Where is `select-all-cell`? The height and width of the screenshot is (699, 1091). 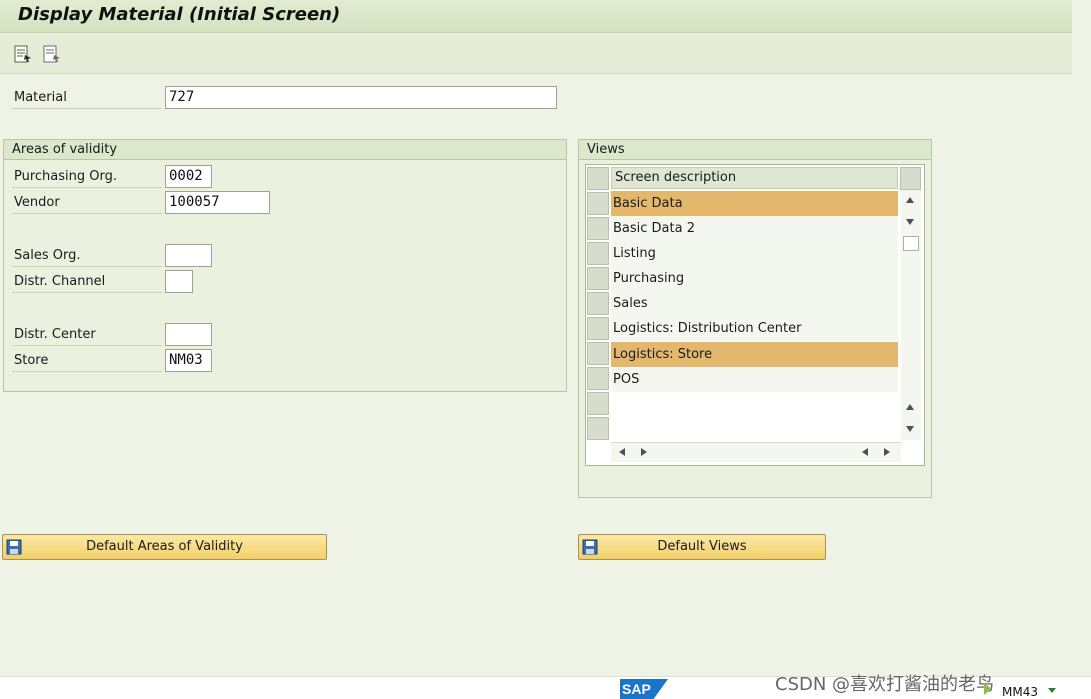 select-all-cell is located at coordinates (598, 178).